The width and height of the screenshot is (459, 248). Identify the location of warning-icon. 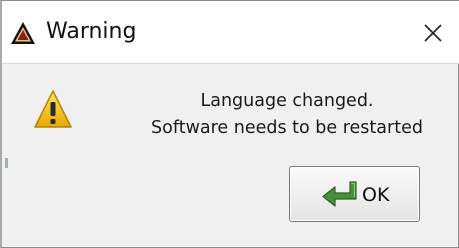
(53, 109).